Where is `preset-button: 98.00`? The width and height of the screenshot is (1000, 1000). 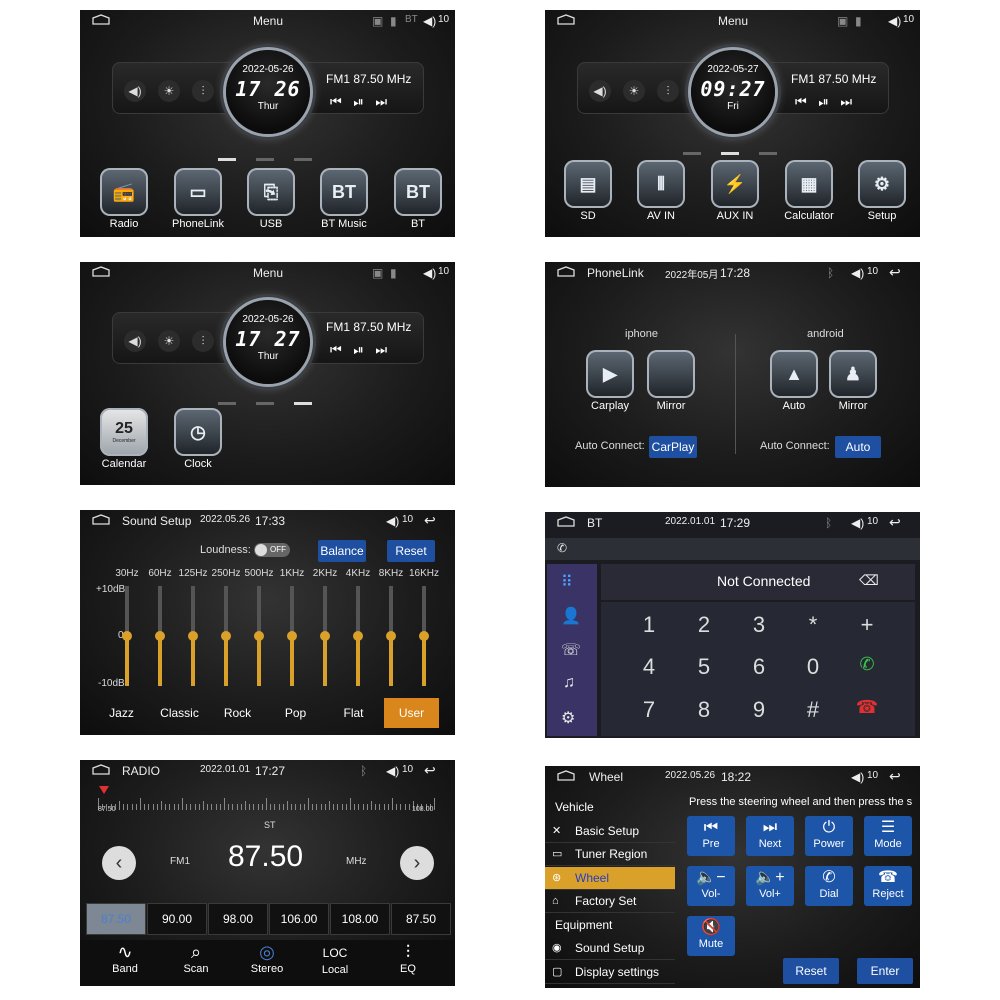
preset-button: 98.00 is located at coordinates (238, 919).